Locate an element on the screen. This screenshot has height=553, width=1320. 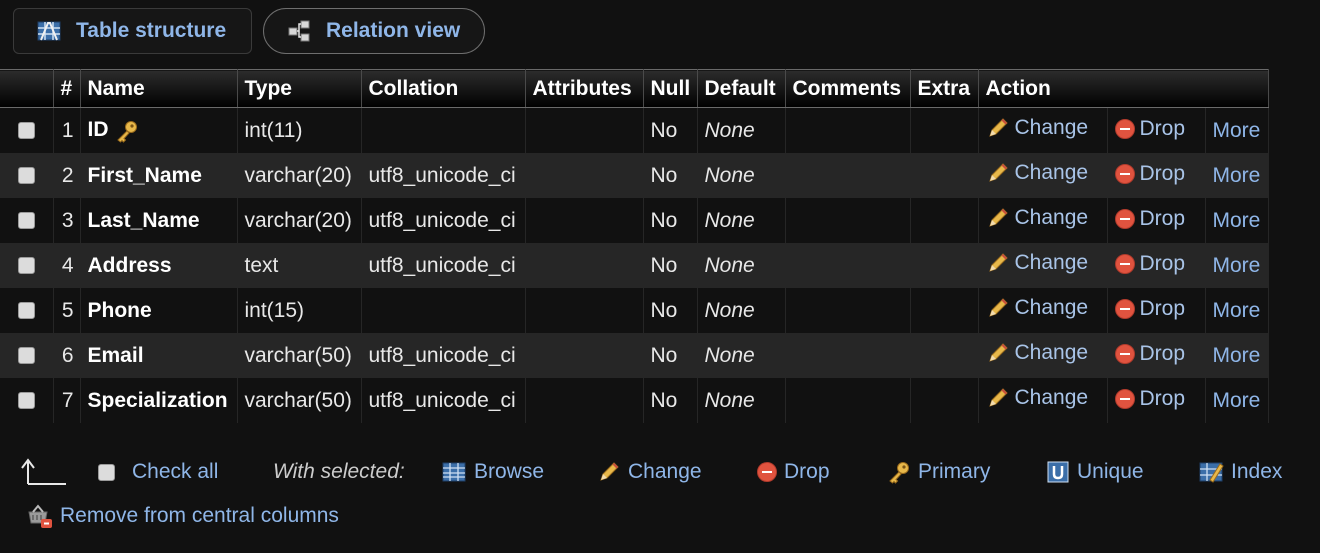
column-name: ID is located at coordinates (98, 129).